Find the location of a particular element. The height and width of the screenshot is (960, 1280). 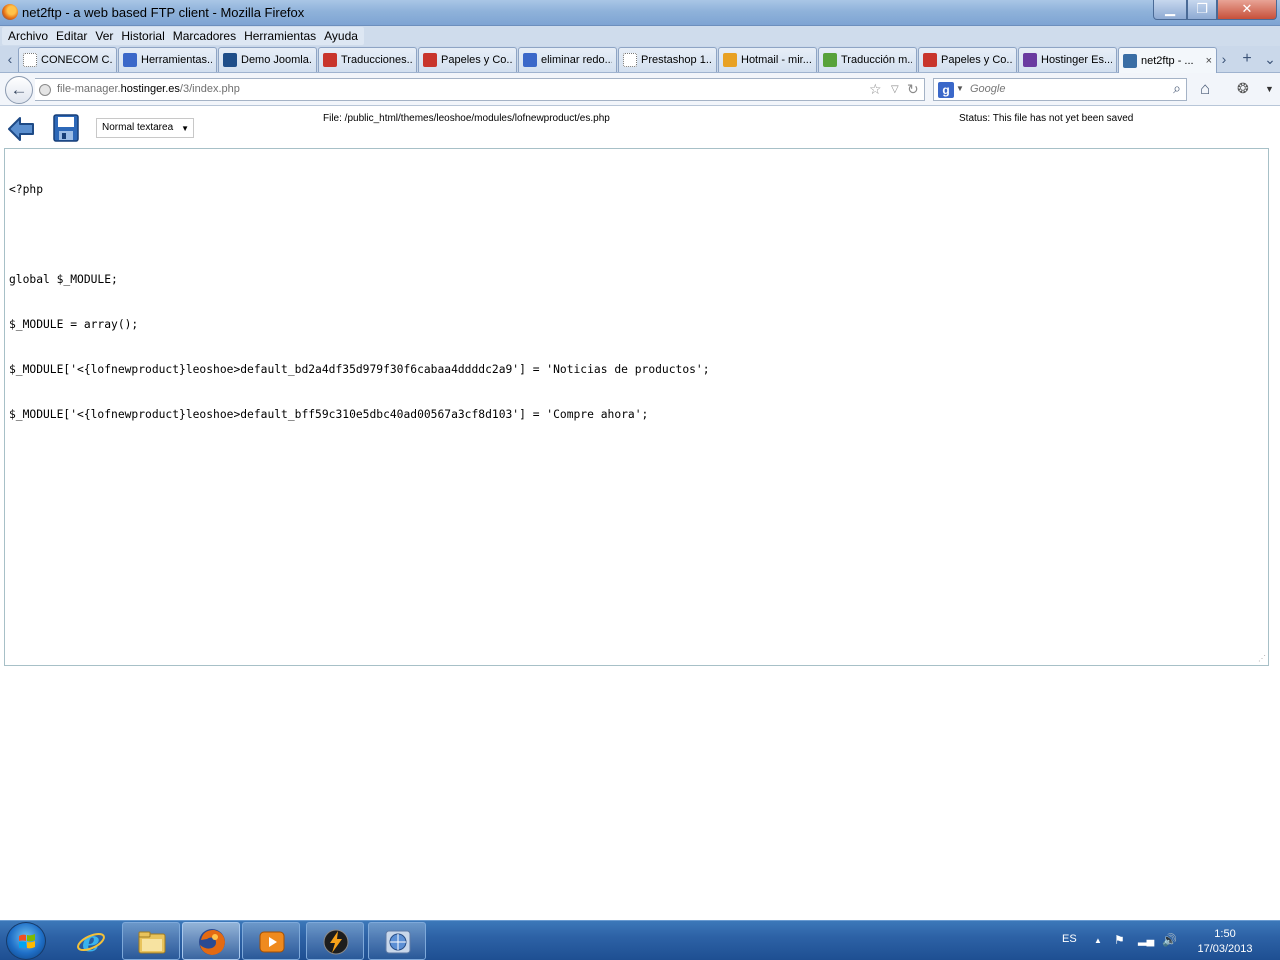

menu-editar: Editar is located at coordinates (71, 36).